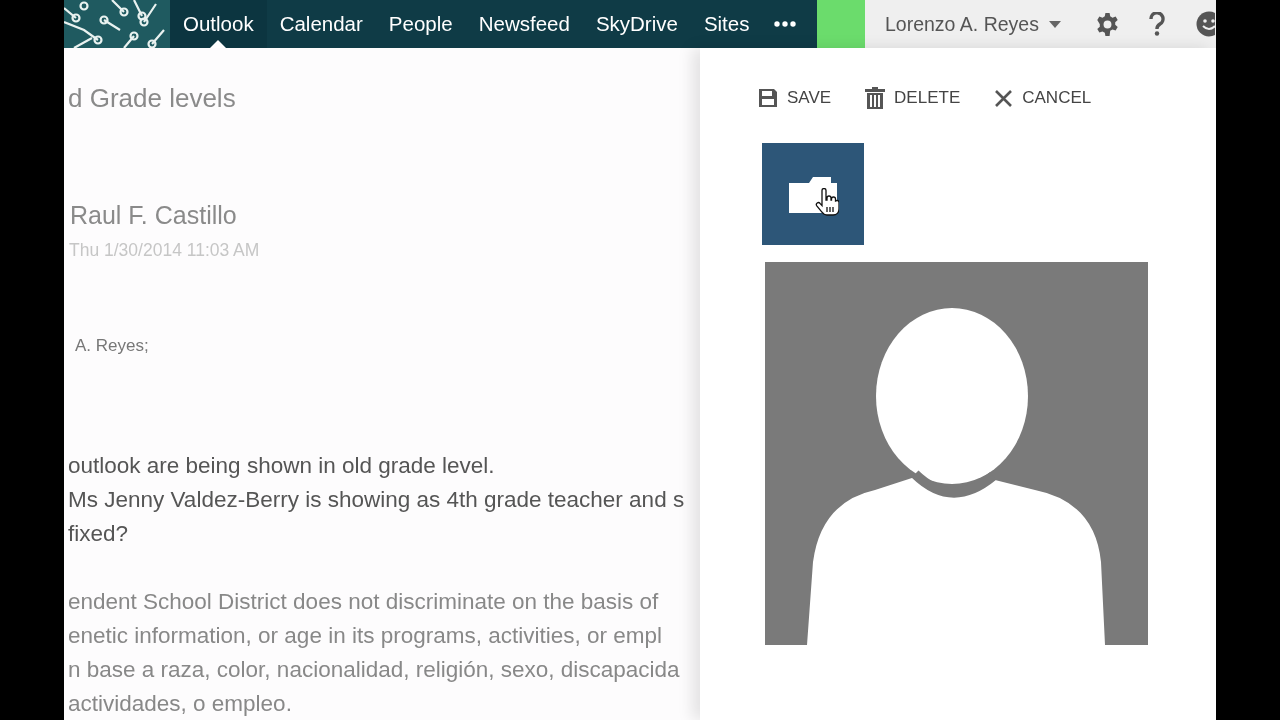 The image size is (1280, 720). What do you see at coordinates (785, 24) in the screenshot?
I see `ellipsis-icon` at bounding box center [785, 24].